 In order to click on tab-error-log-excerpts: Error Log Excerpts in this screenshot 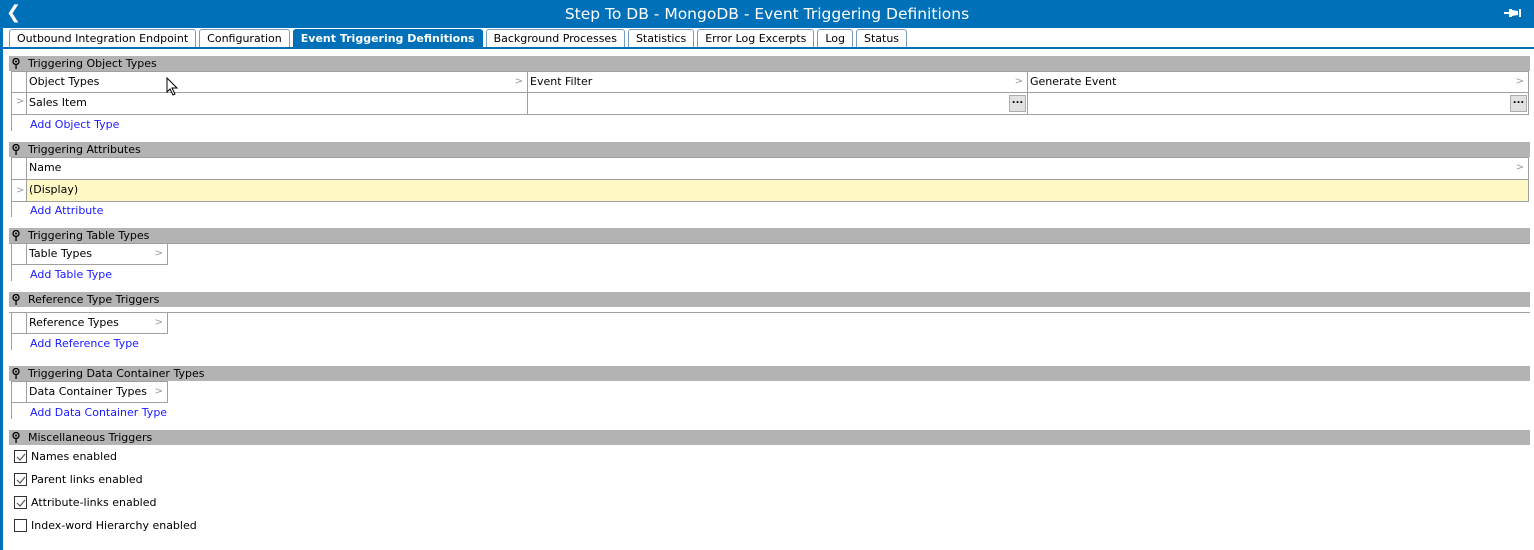, I will do `click(756, 38)`.